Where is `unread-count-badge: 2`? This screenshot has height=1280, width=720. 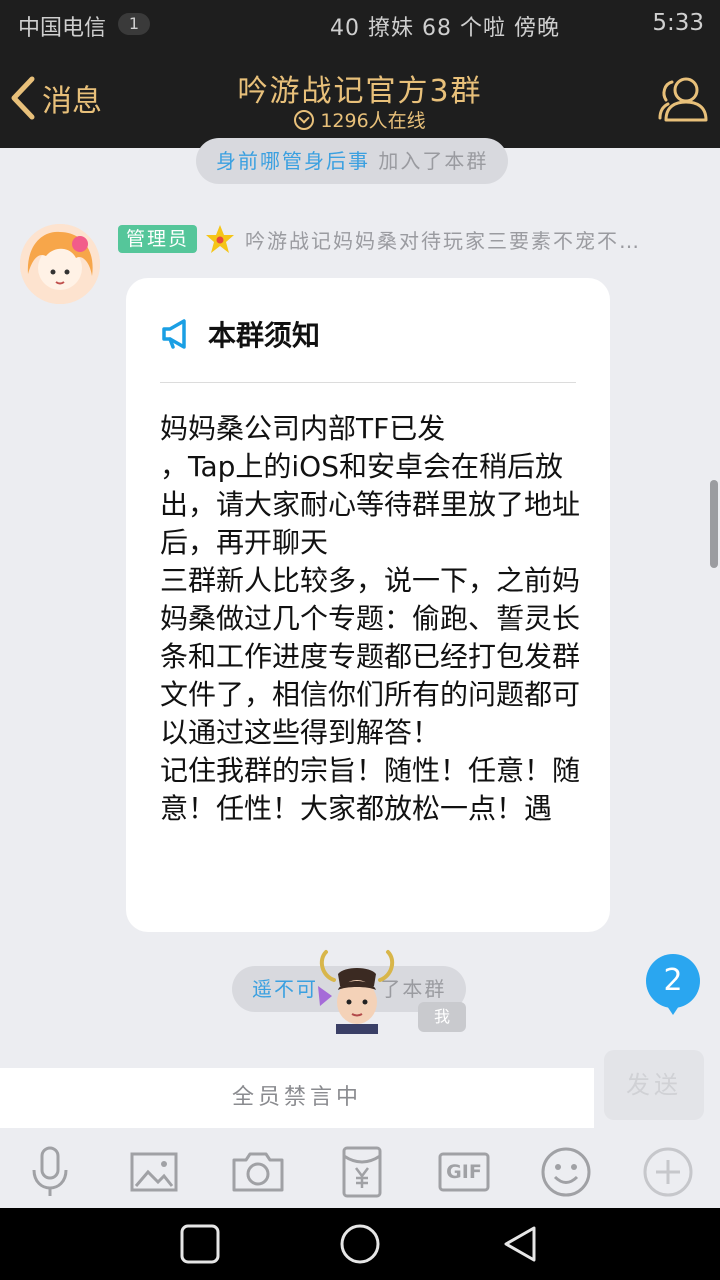
unread-count-badge: 2 is located at coordinates (673, 984).